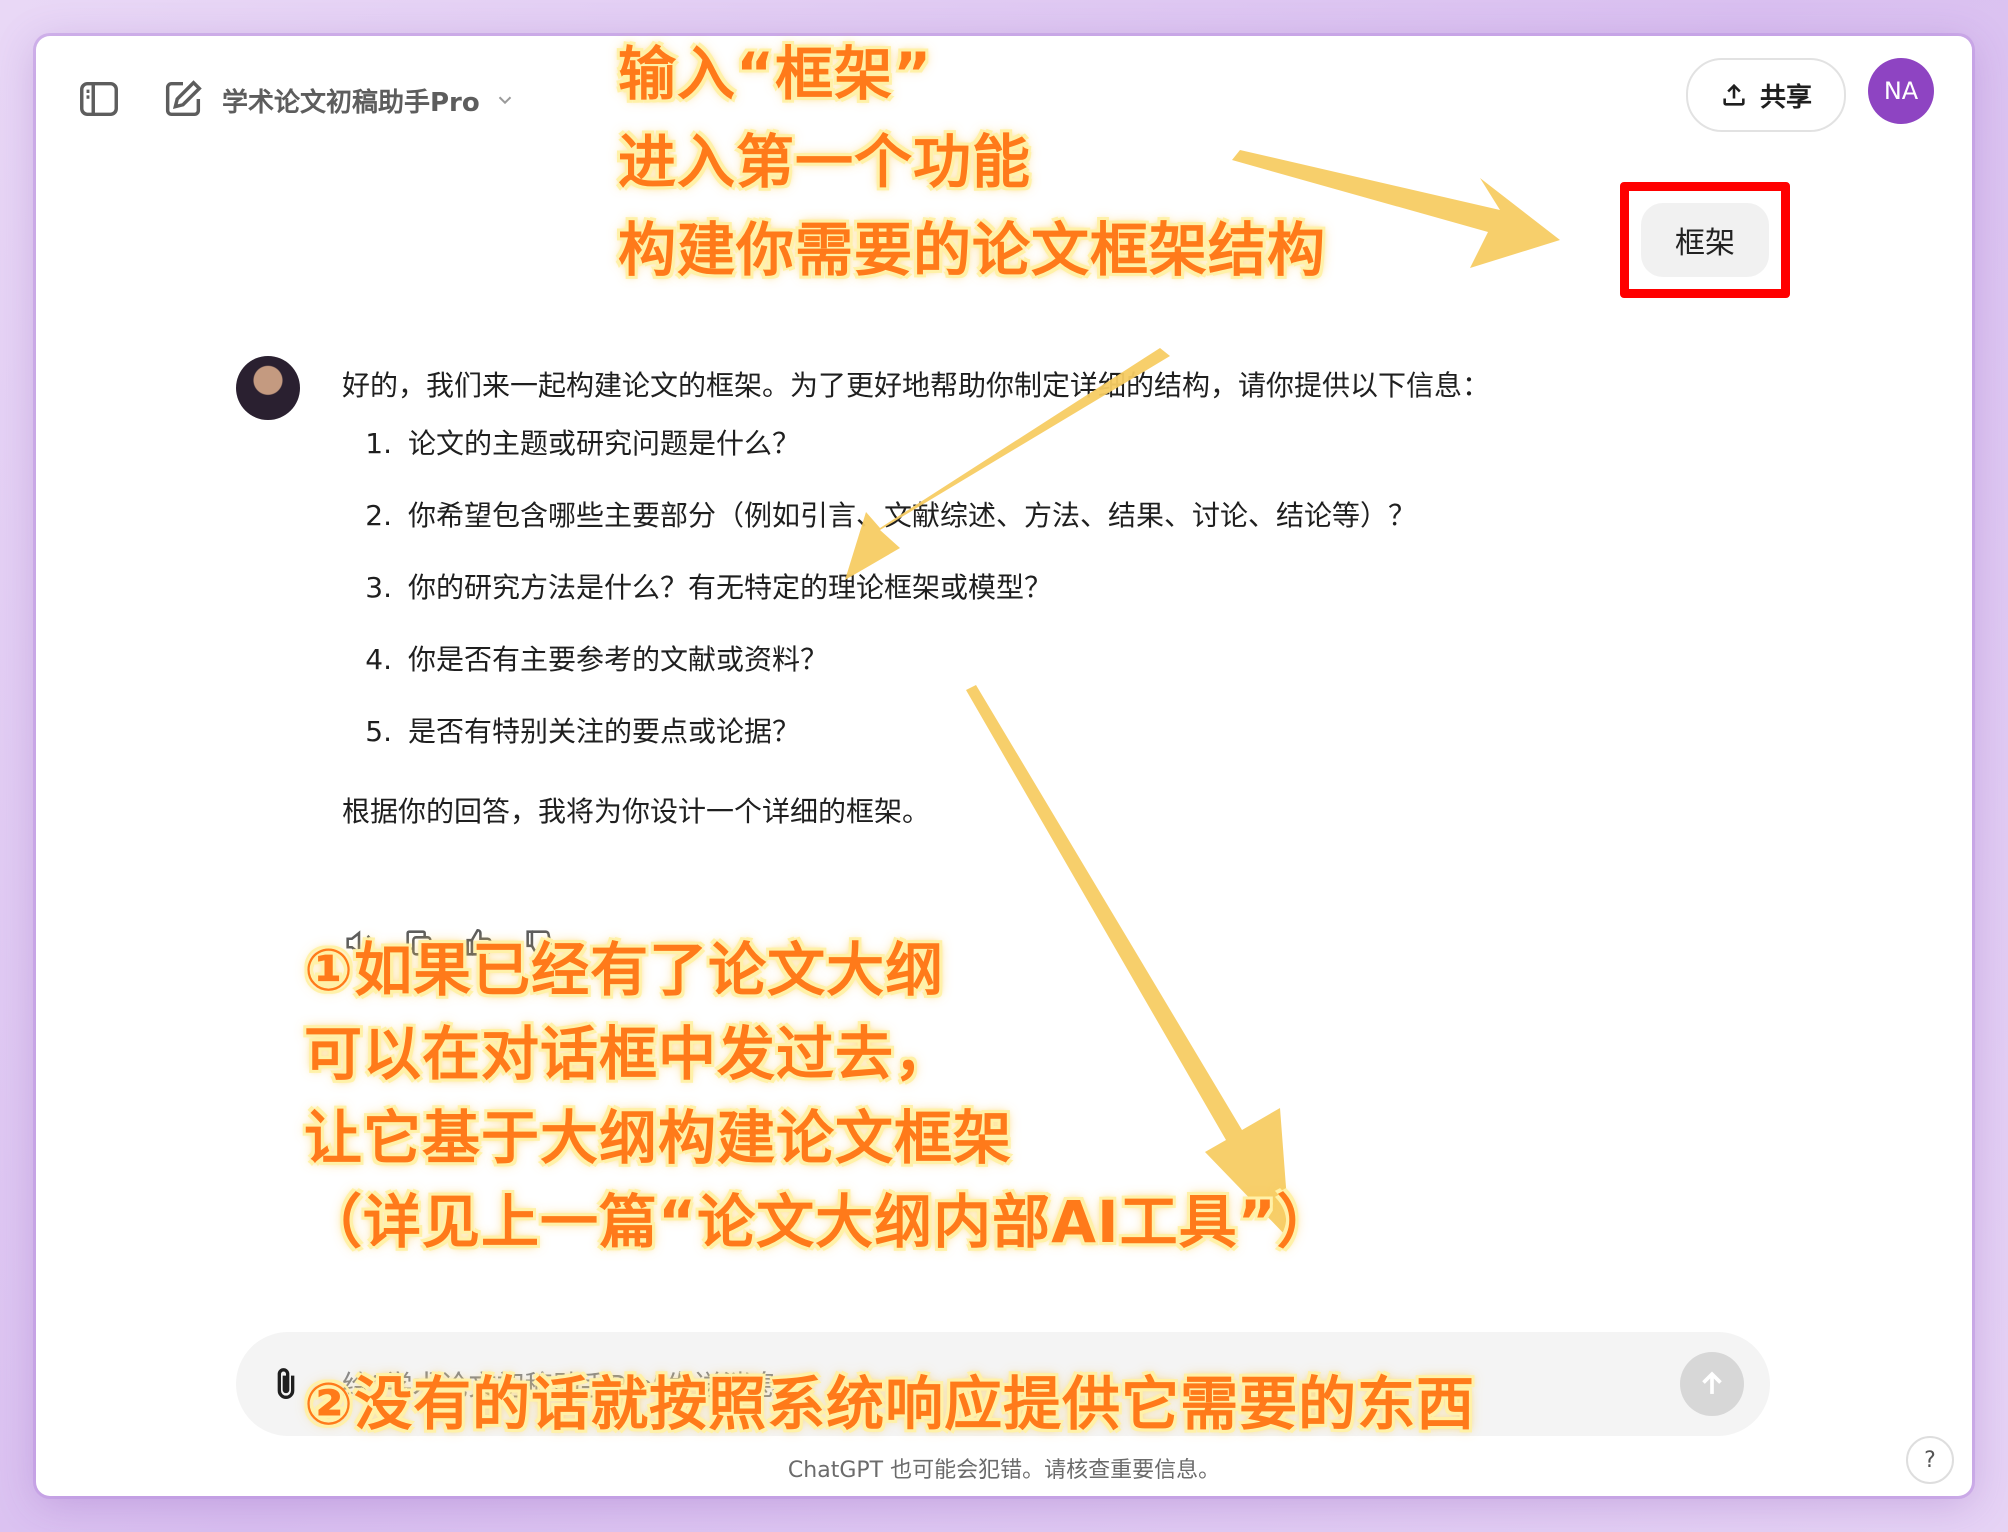  What do you see at coordinates (286, 1384) in the screenshot?
I see `paperclip-icon` at bounding box center [286, 1384].